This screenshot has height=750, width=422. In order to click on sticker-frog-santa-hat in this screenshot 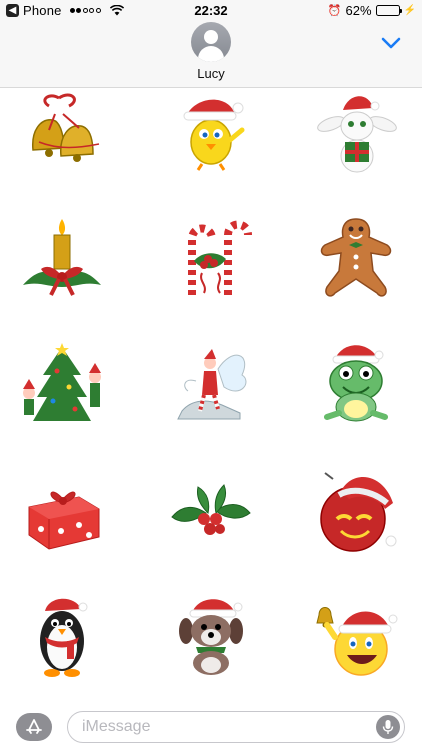, I will do `click(356, 384)`.